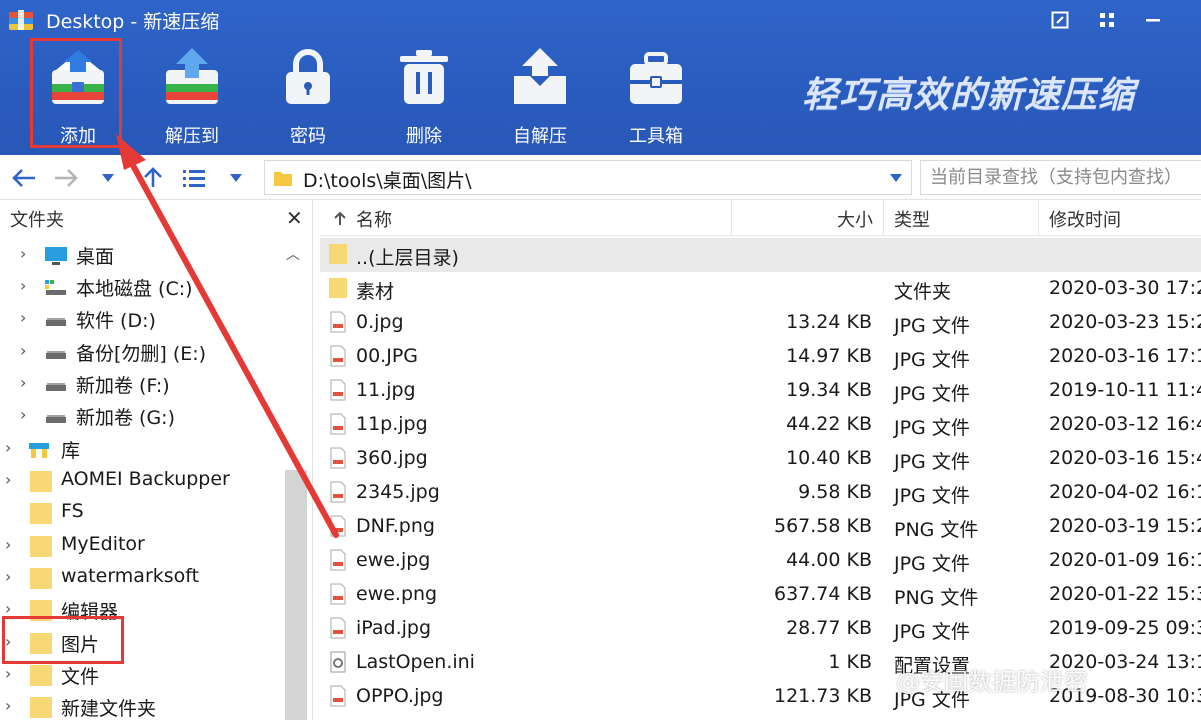 The width and height of the screenshot is (1201, 720). I want to click on table-row: DNF.png 567.58 KB PNG 文件 2020-03-19 15:2, so click(760, 527).